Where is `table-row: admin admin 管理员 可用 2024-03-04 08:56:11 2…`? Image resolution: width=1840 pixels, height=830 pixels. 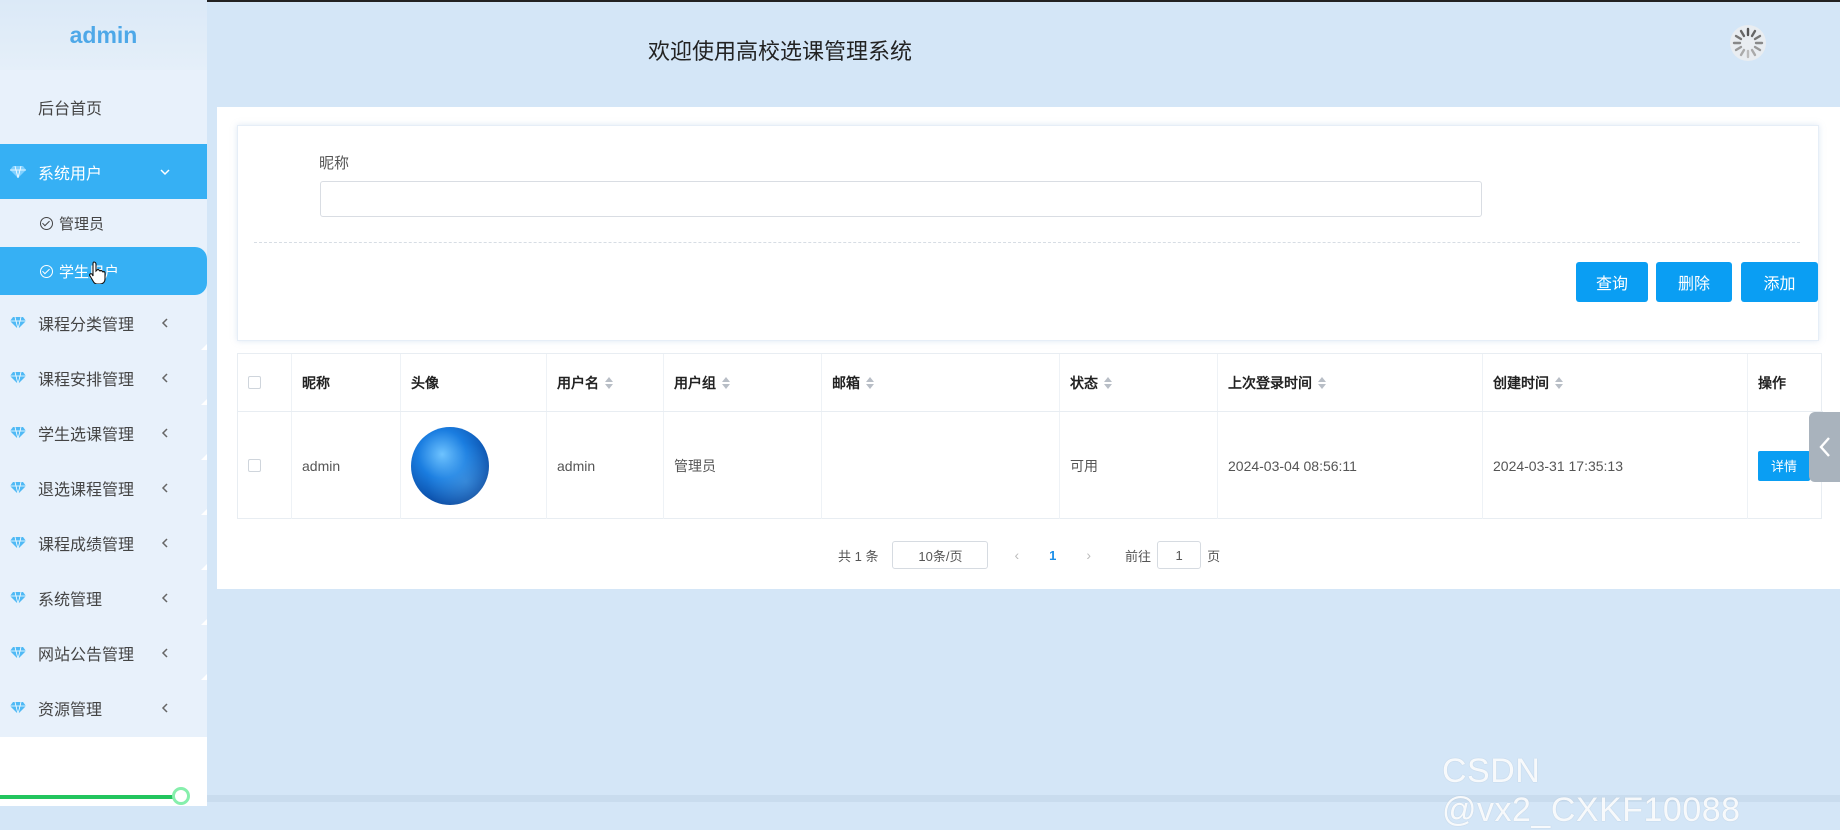 table-row: admin admin 管理员 可用 2024-03-04 08:56:11 2… is located at coordinates (1030, 465).